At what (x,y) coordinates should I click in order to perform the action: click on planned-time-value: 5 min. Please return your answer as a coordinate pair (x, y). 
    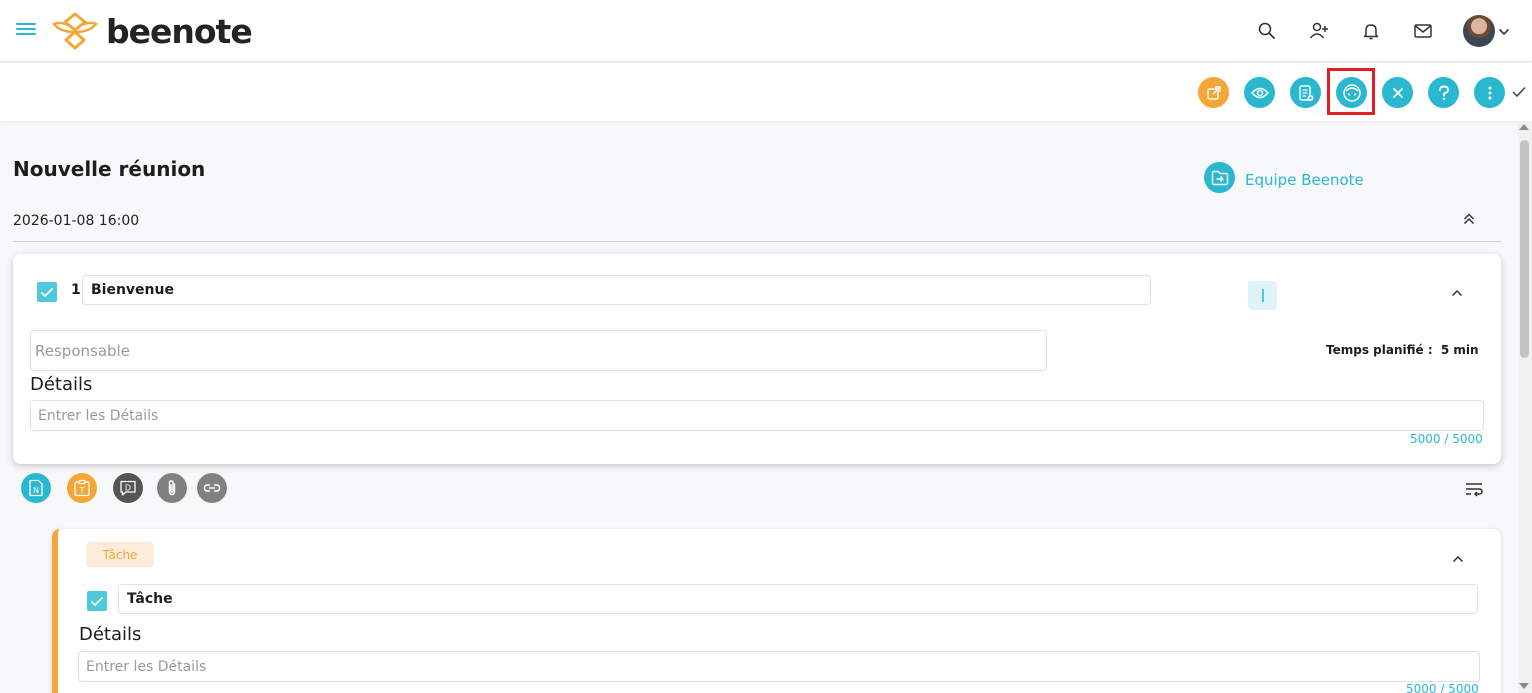
    Looking at the image, I should click on (1459, 350).